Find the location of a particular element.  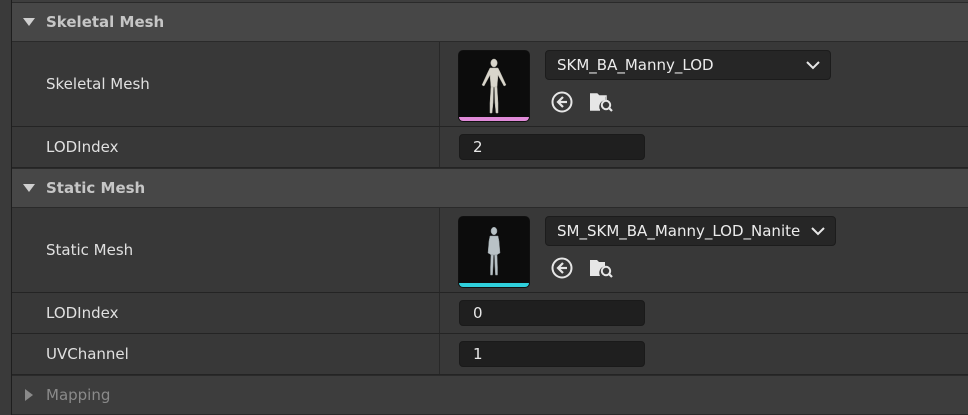

property-label-skeletal-mesh: Skeletal Mesh is located at coordinates (98, 84).